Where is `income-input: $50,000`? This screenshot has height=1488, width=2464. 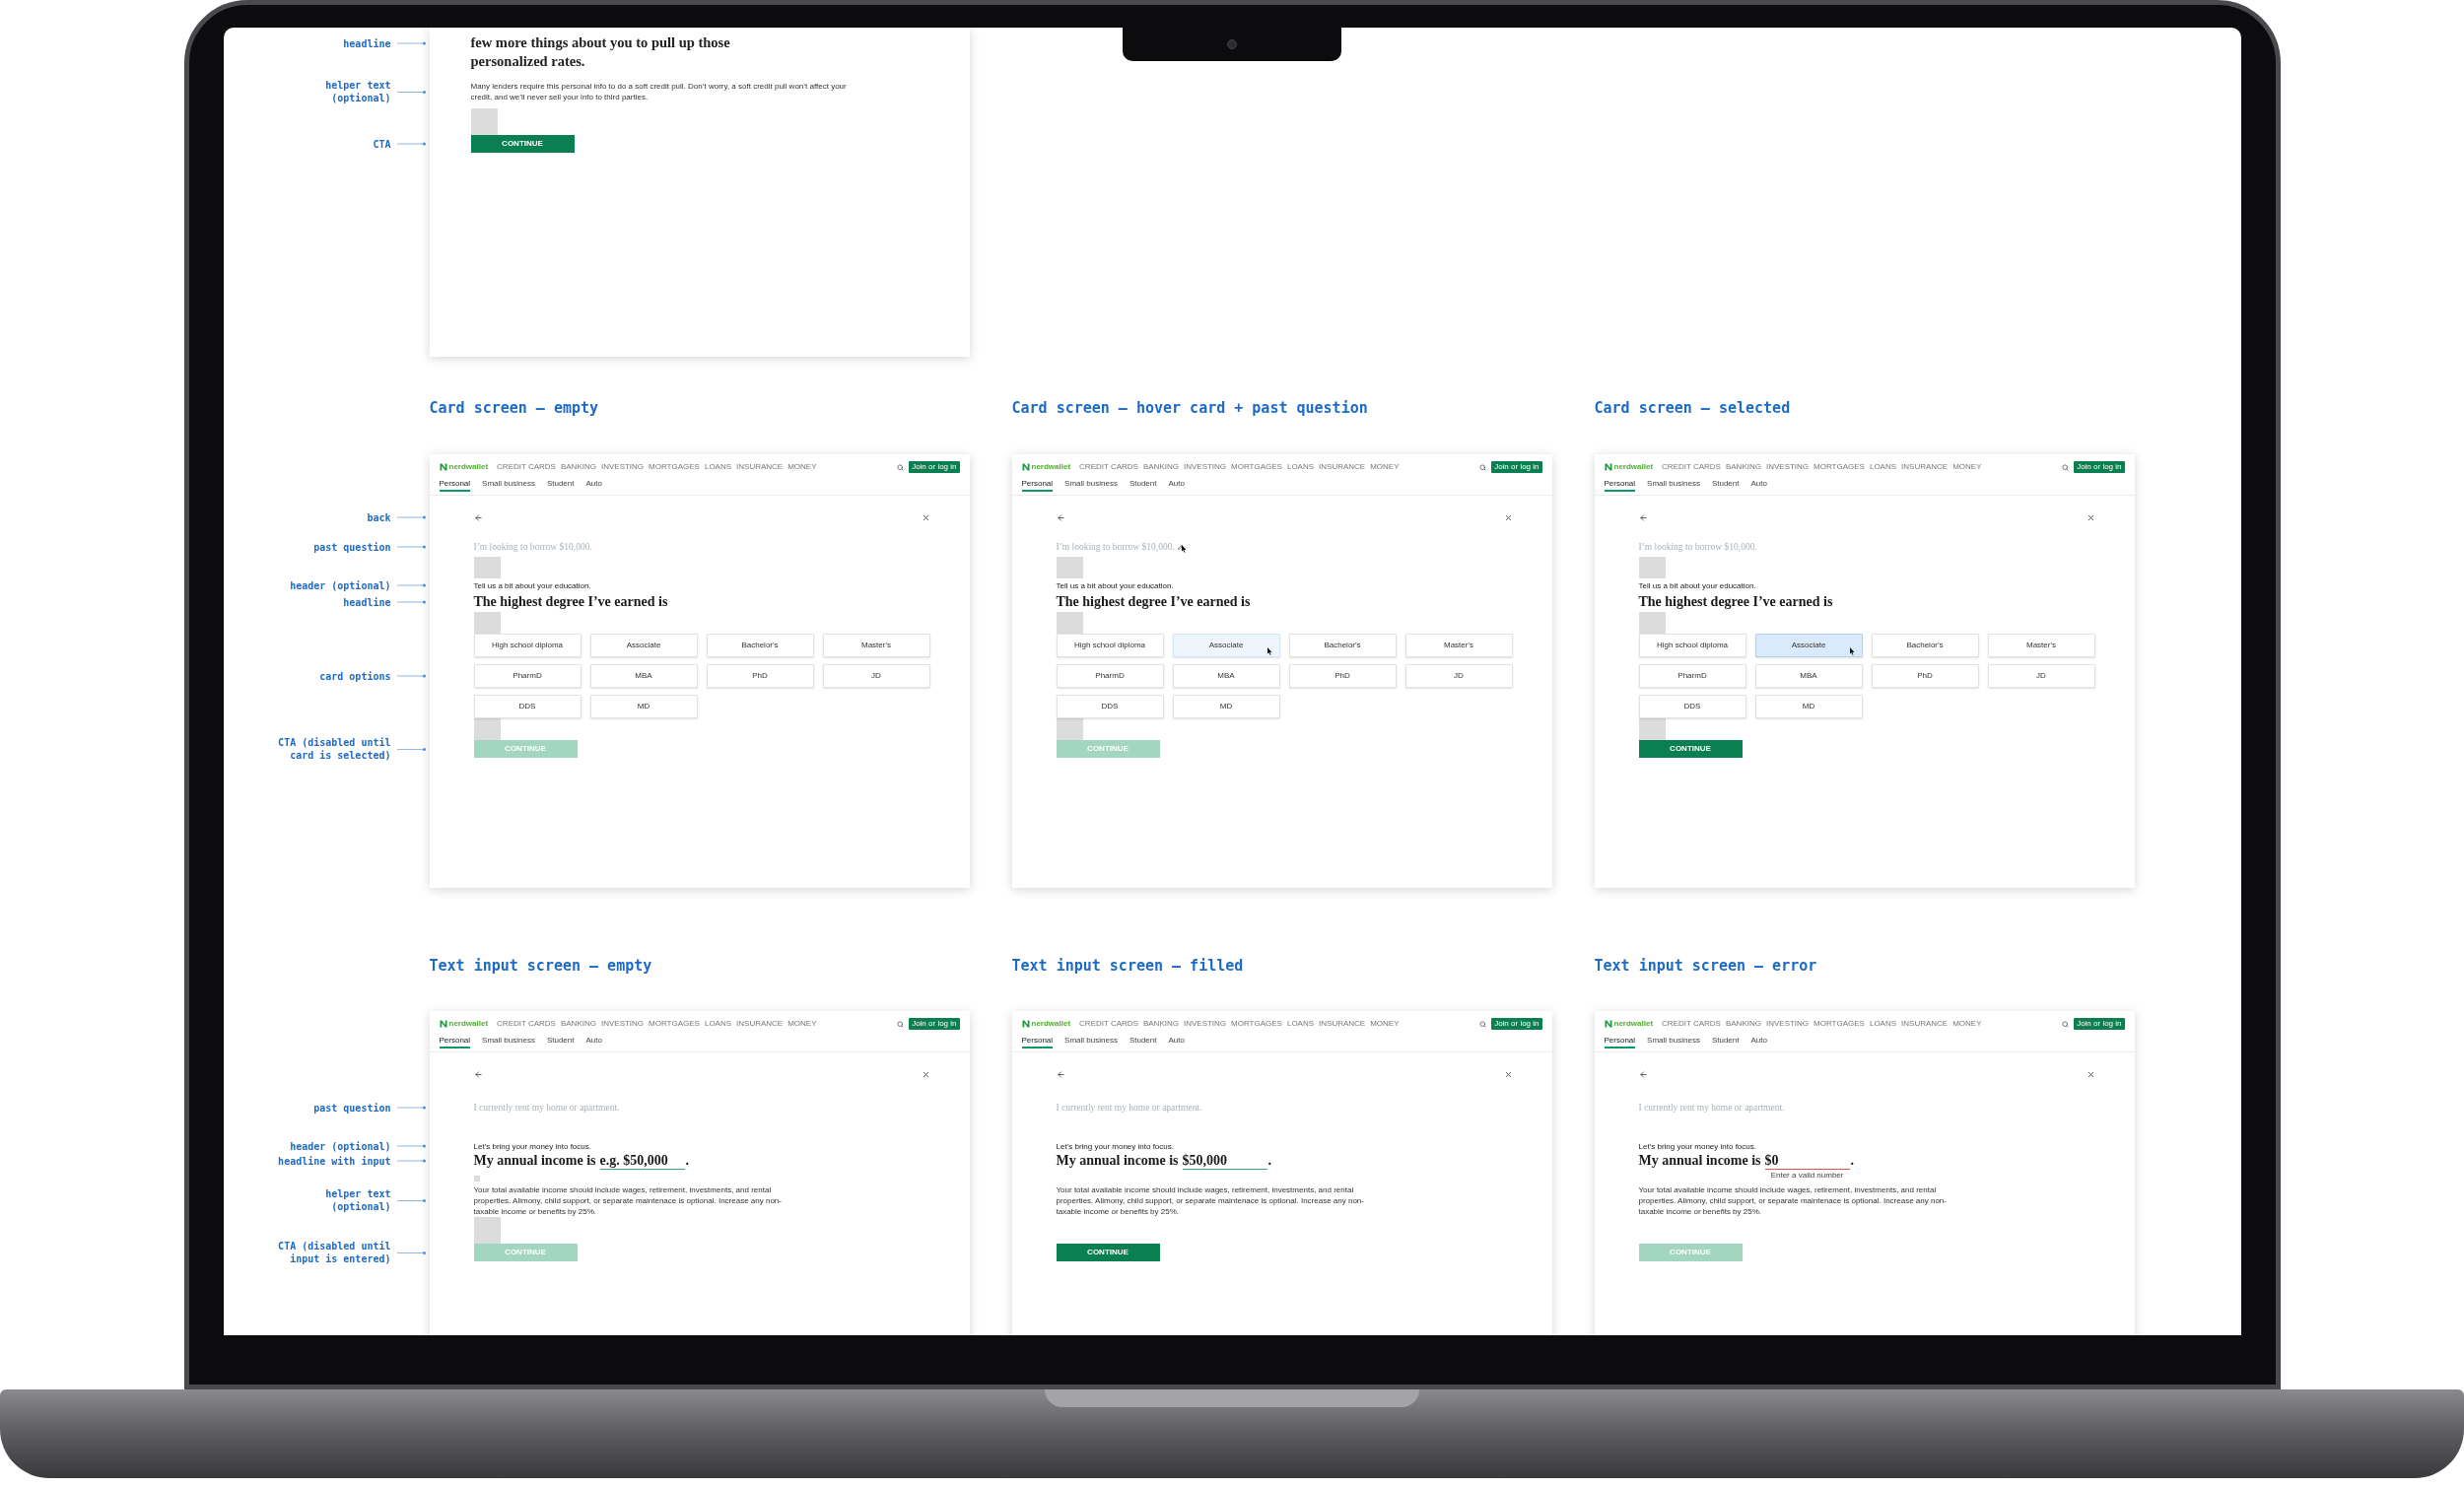
income-input: $50,000 is located at coordinates (1224, 1161).